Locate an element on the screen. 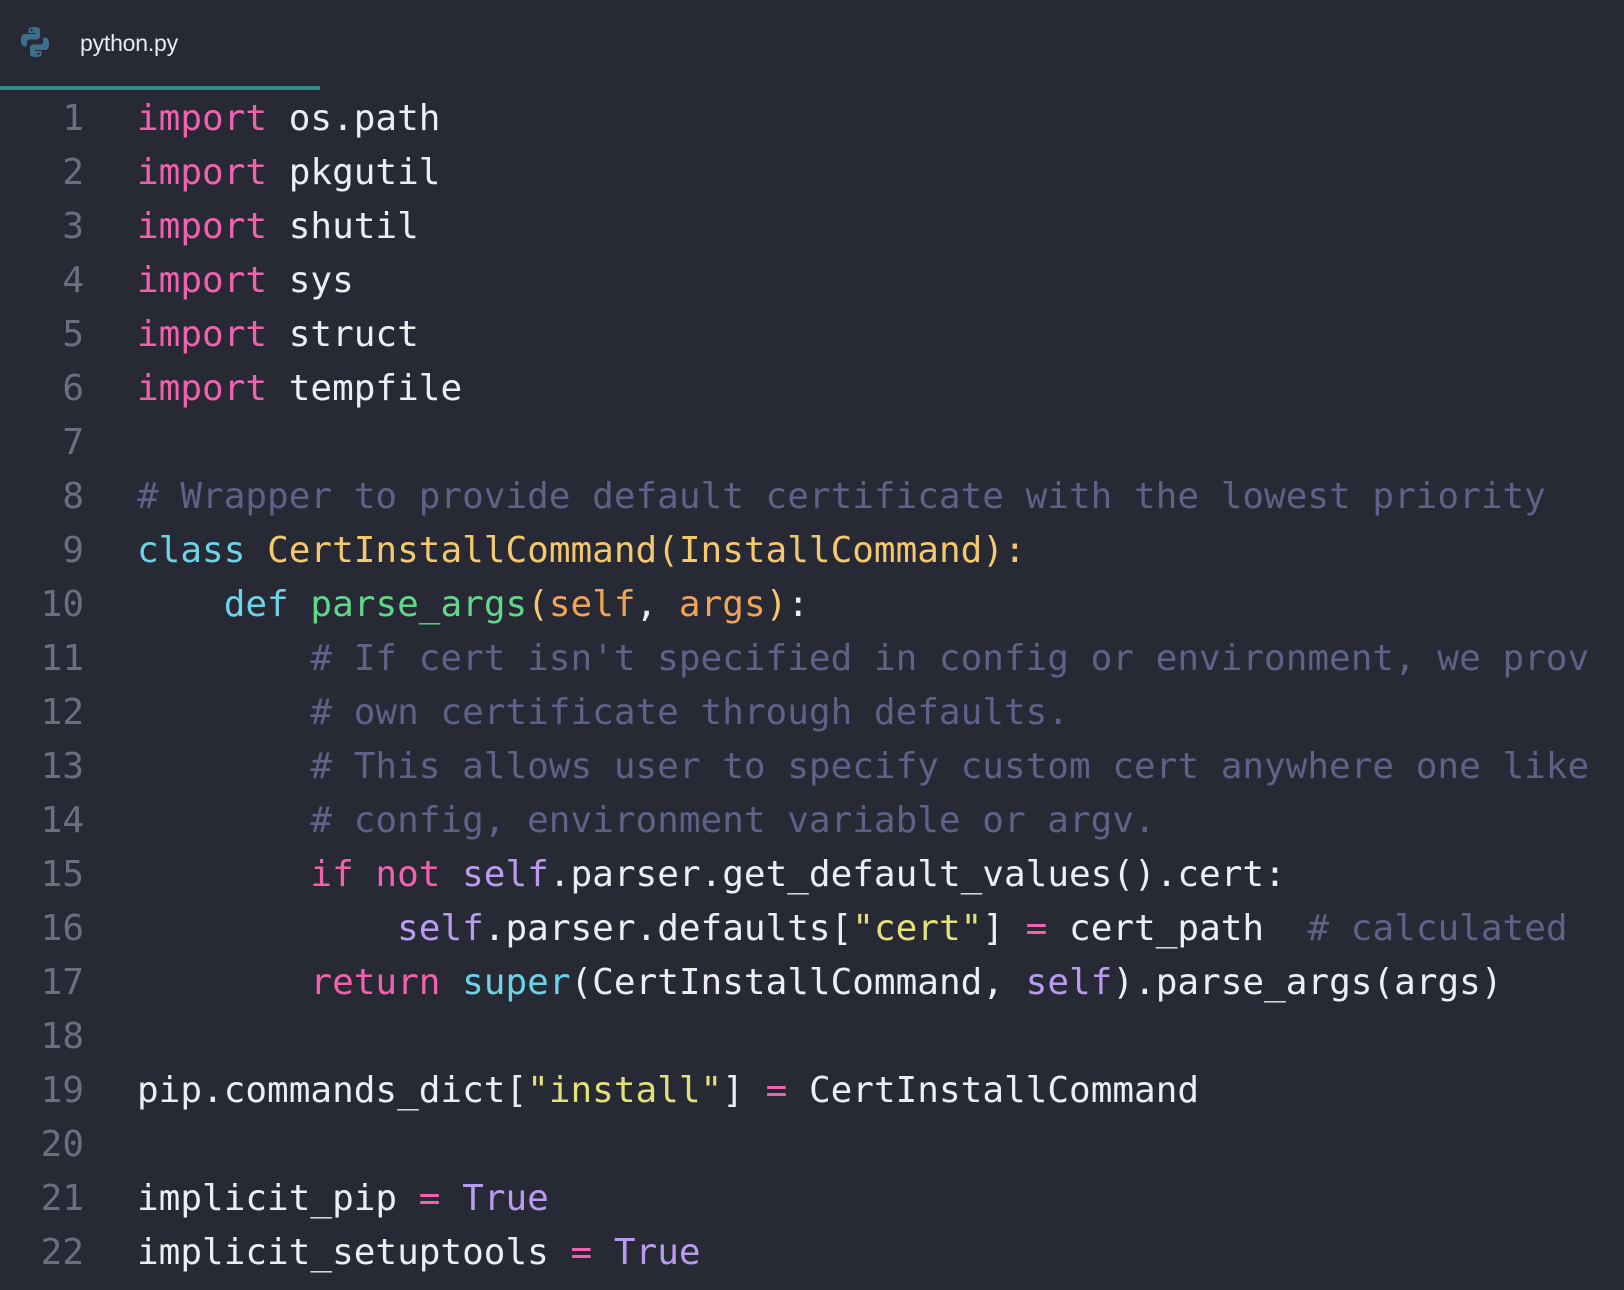 The height and width of the screenshot is (1290, 1624). code-token-const: True is located at coordinates (505, 1198).